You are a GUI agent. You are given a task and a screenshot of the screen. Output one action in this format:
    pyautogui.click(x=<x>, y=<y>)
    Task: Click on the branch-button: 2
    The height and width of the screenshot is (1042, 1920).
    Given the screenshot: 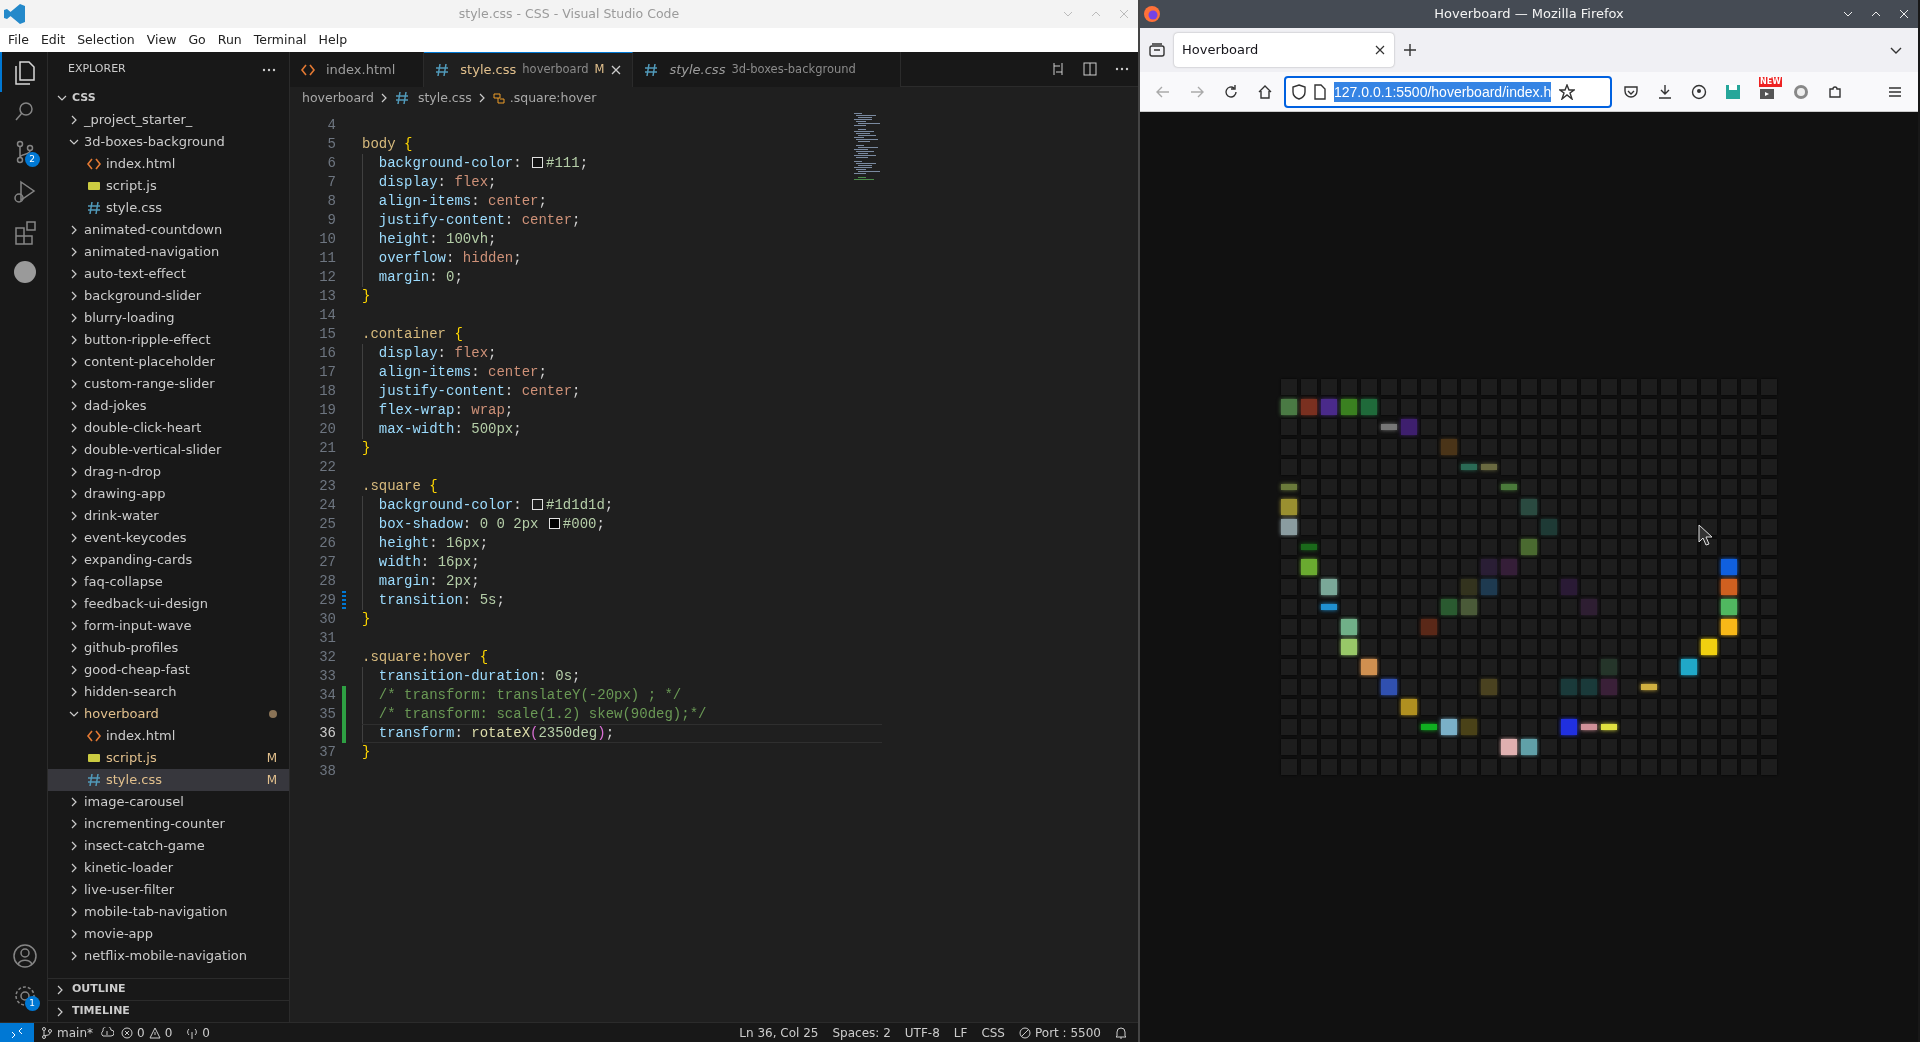 What is the action you would take?
    pyautogui.click(x=24, y=152)
    